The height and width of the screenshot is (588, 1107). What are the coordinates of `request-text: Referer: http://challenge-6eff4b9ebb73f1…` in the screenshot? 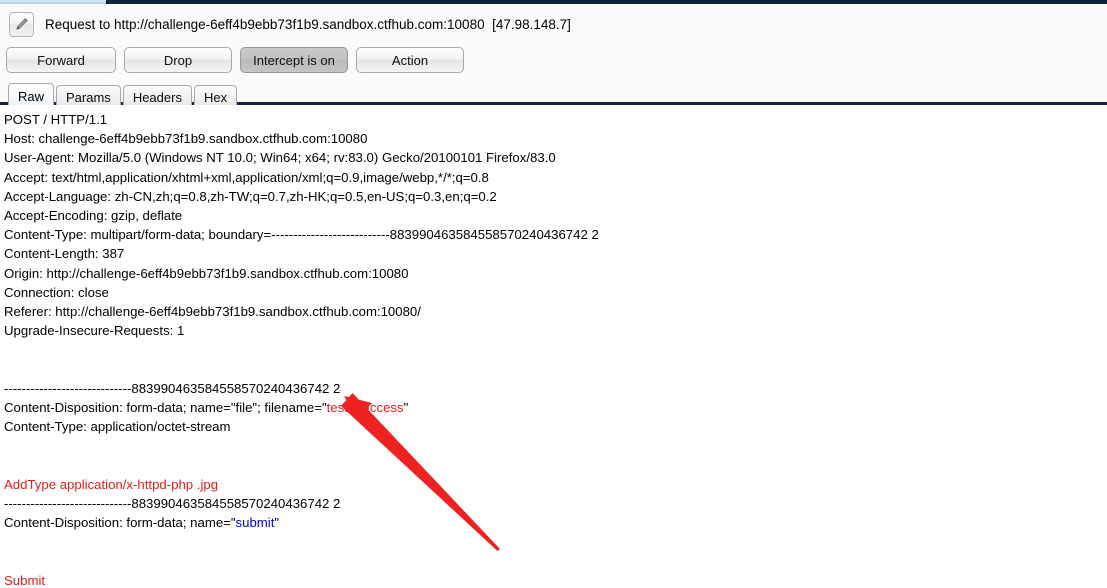 It's located at (212, 311).